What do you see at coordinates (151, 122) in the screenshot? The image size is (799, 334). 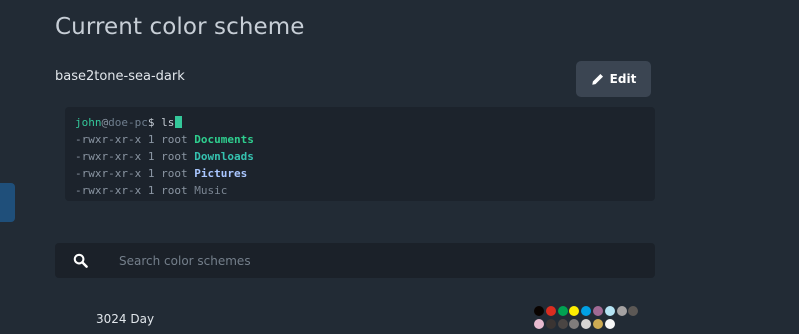 I see `prompt-symbol: $` at bounding box center [151, 122].